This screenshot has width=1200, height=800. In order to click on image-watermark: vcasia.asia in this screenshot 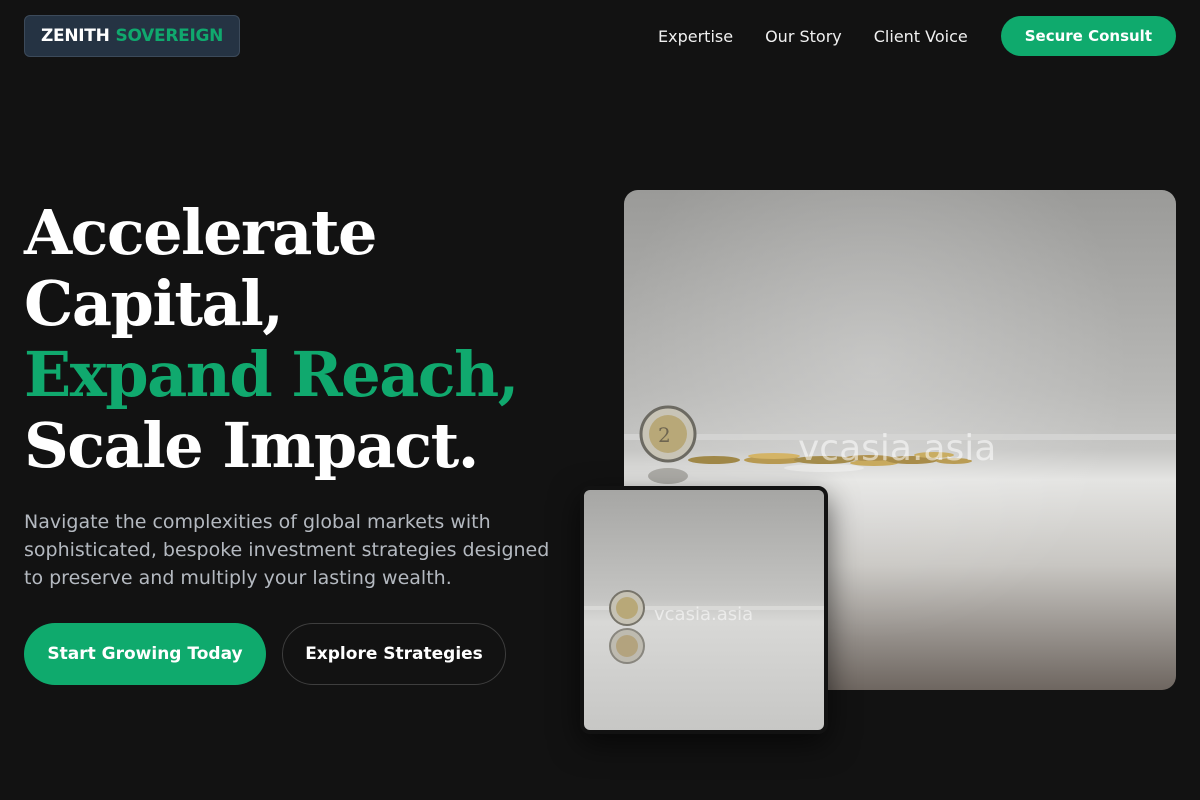, I will do `click(897, 448)`.